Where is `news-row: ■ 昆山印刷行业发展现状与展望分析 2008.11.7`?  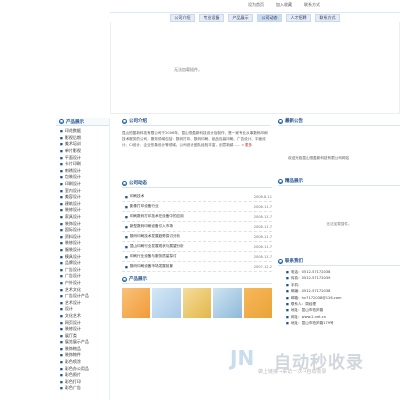 news-row: ■ 昆山印刷行业发展现状与展望分析 2008.11.7 is located at coordinates (197, 247).